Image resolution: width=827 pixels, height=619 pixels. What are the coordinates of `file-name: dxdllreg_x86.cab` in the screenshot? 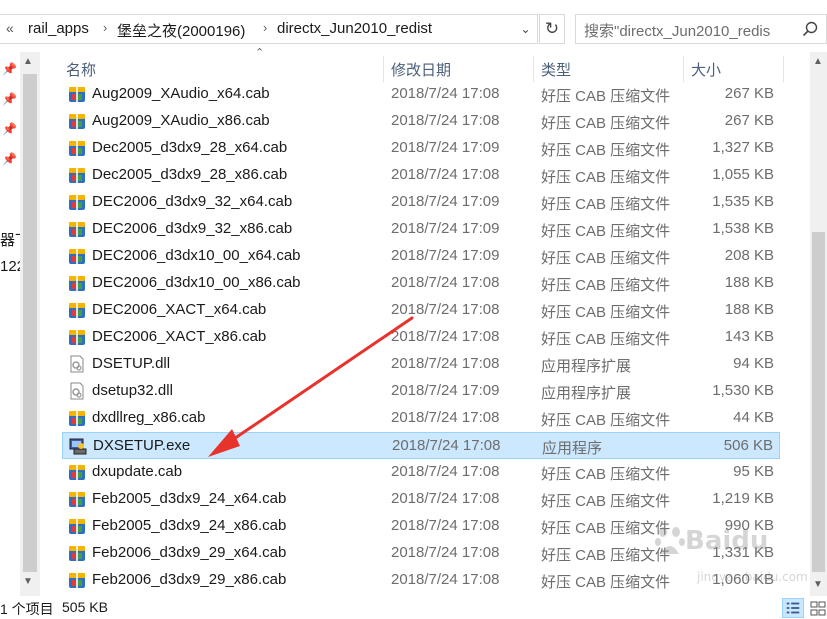 It's located at (149, 417).